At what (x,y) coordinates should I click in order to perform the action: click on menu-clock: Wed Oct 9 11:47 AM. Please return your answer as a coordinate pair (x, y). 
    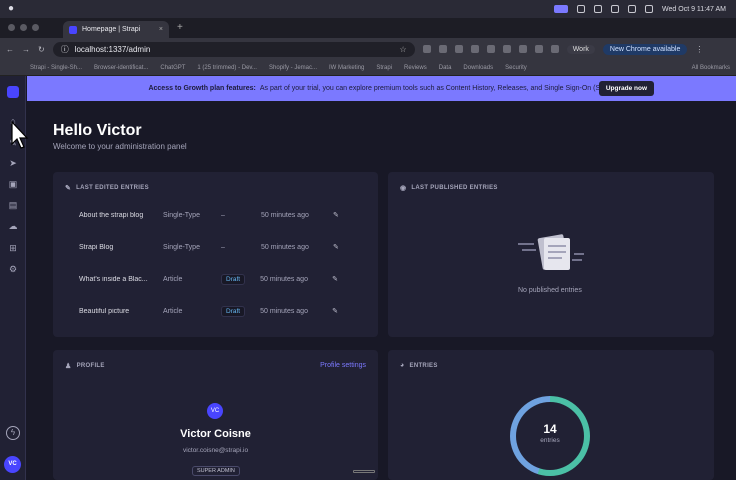
    Looking at the image, I should click on (694, 9).